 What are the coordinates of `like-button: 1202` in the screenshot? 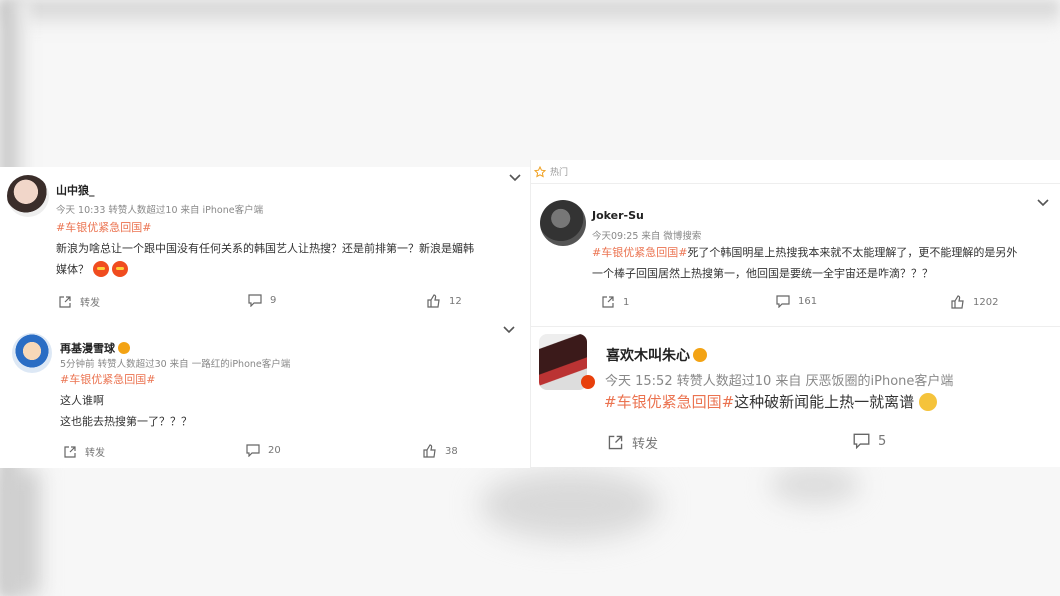 It's located at (974, 302).